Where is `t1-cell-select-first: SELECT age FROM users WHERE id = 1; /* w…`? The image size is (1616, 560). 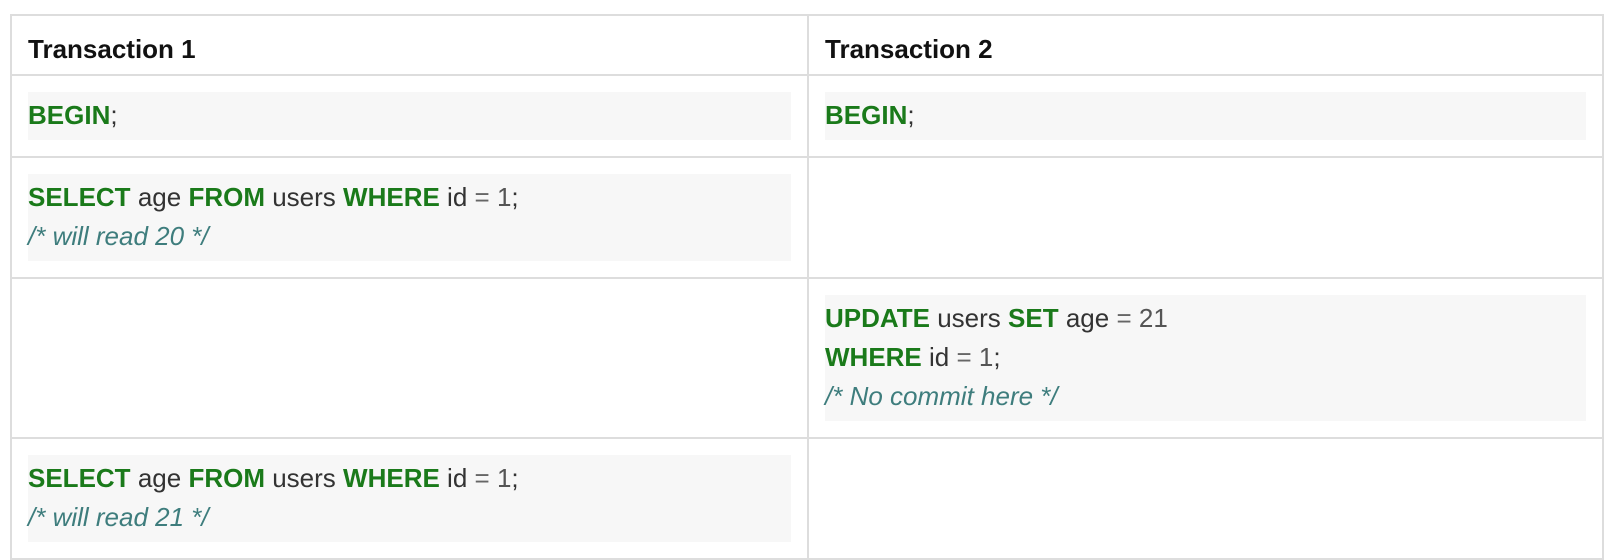 t1-cell-select-first: SELECT age FROM users WHERE id = 1; /* w… is located at coordinates (409, 217).